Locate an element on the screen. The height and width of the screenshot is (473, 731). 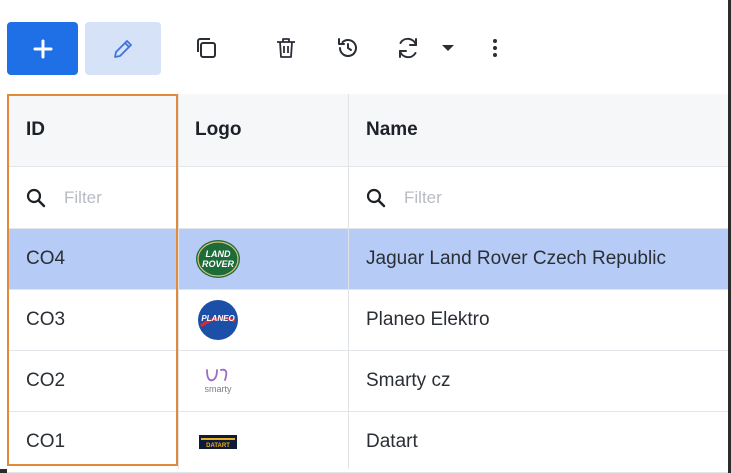
copy-icon is located at coordinates (206, 48).